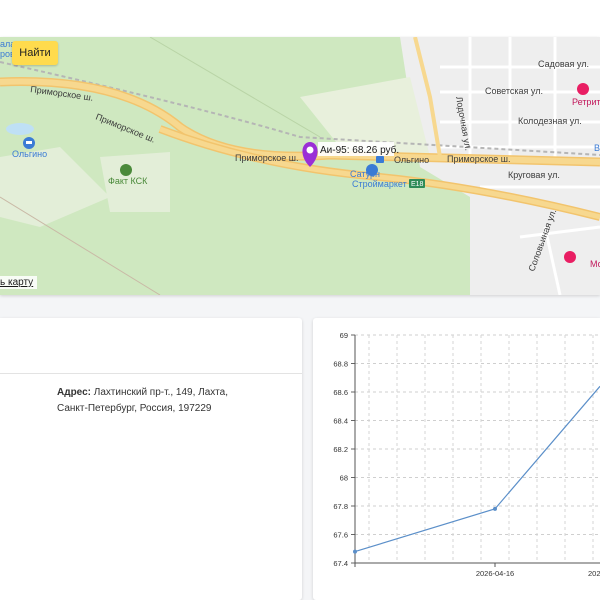 The width and height of the screenshot is (600, 600). What do you see at coordinates (340, 506) in the screenshot?
I see `y-tick-label: 67.8` at bounding box center [340, 506].